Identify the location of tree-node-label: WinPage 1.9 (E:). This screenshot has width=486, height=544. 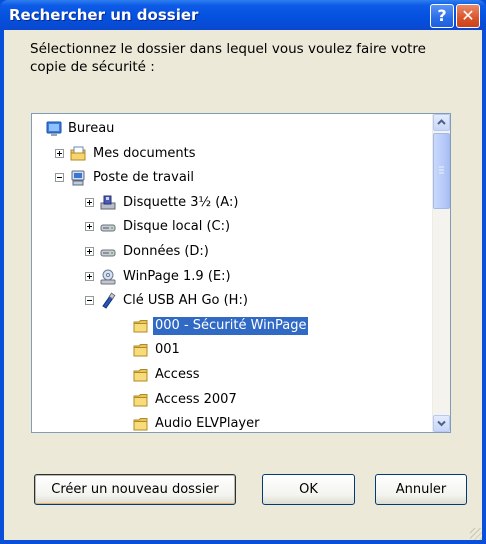
(177, 276).